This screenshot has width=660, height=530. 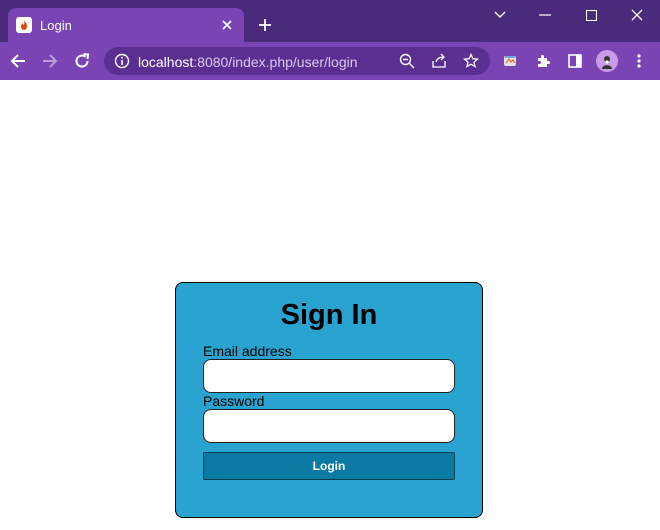 What do you see at coordinates (439, 61) in the screenshot?
I see `share-icon` at bounding box center [439, 61].